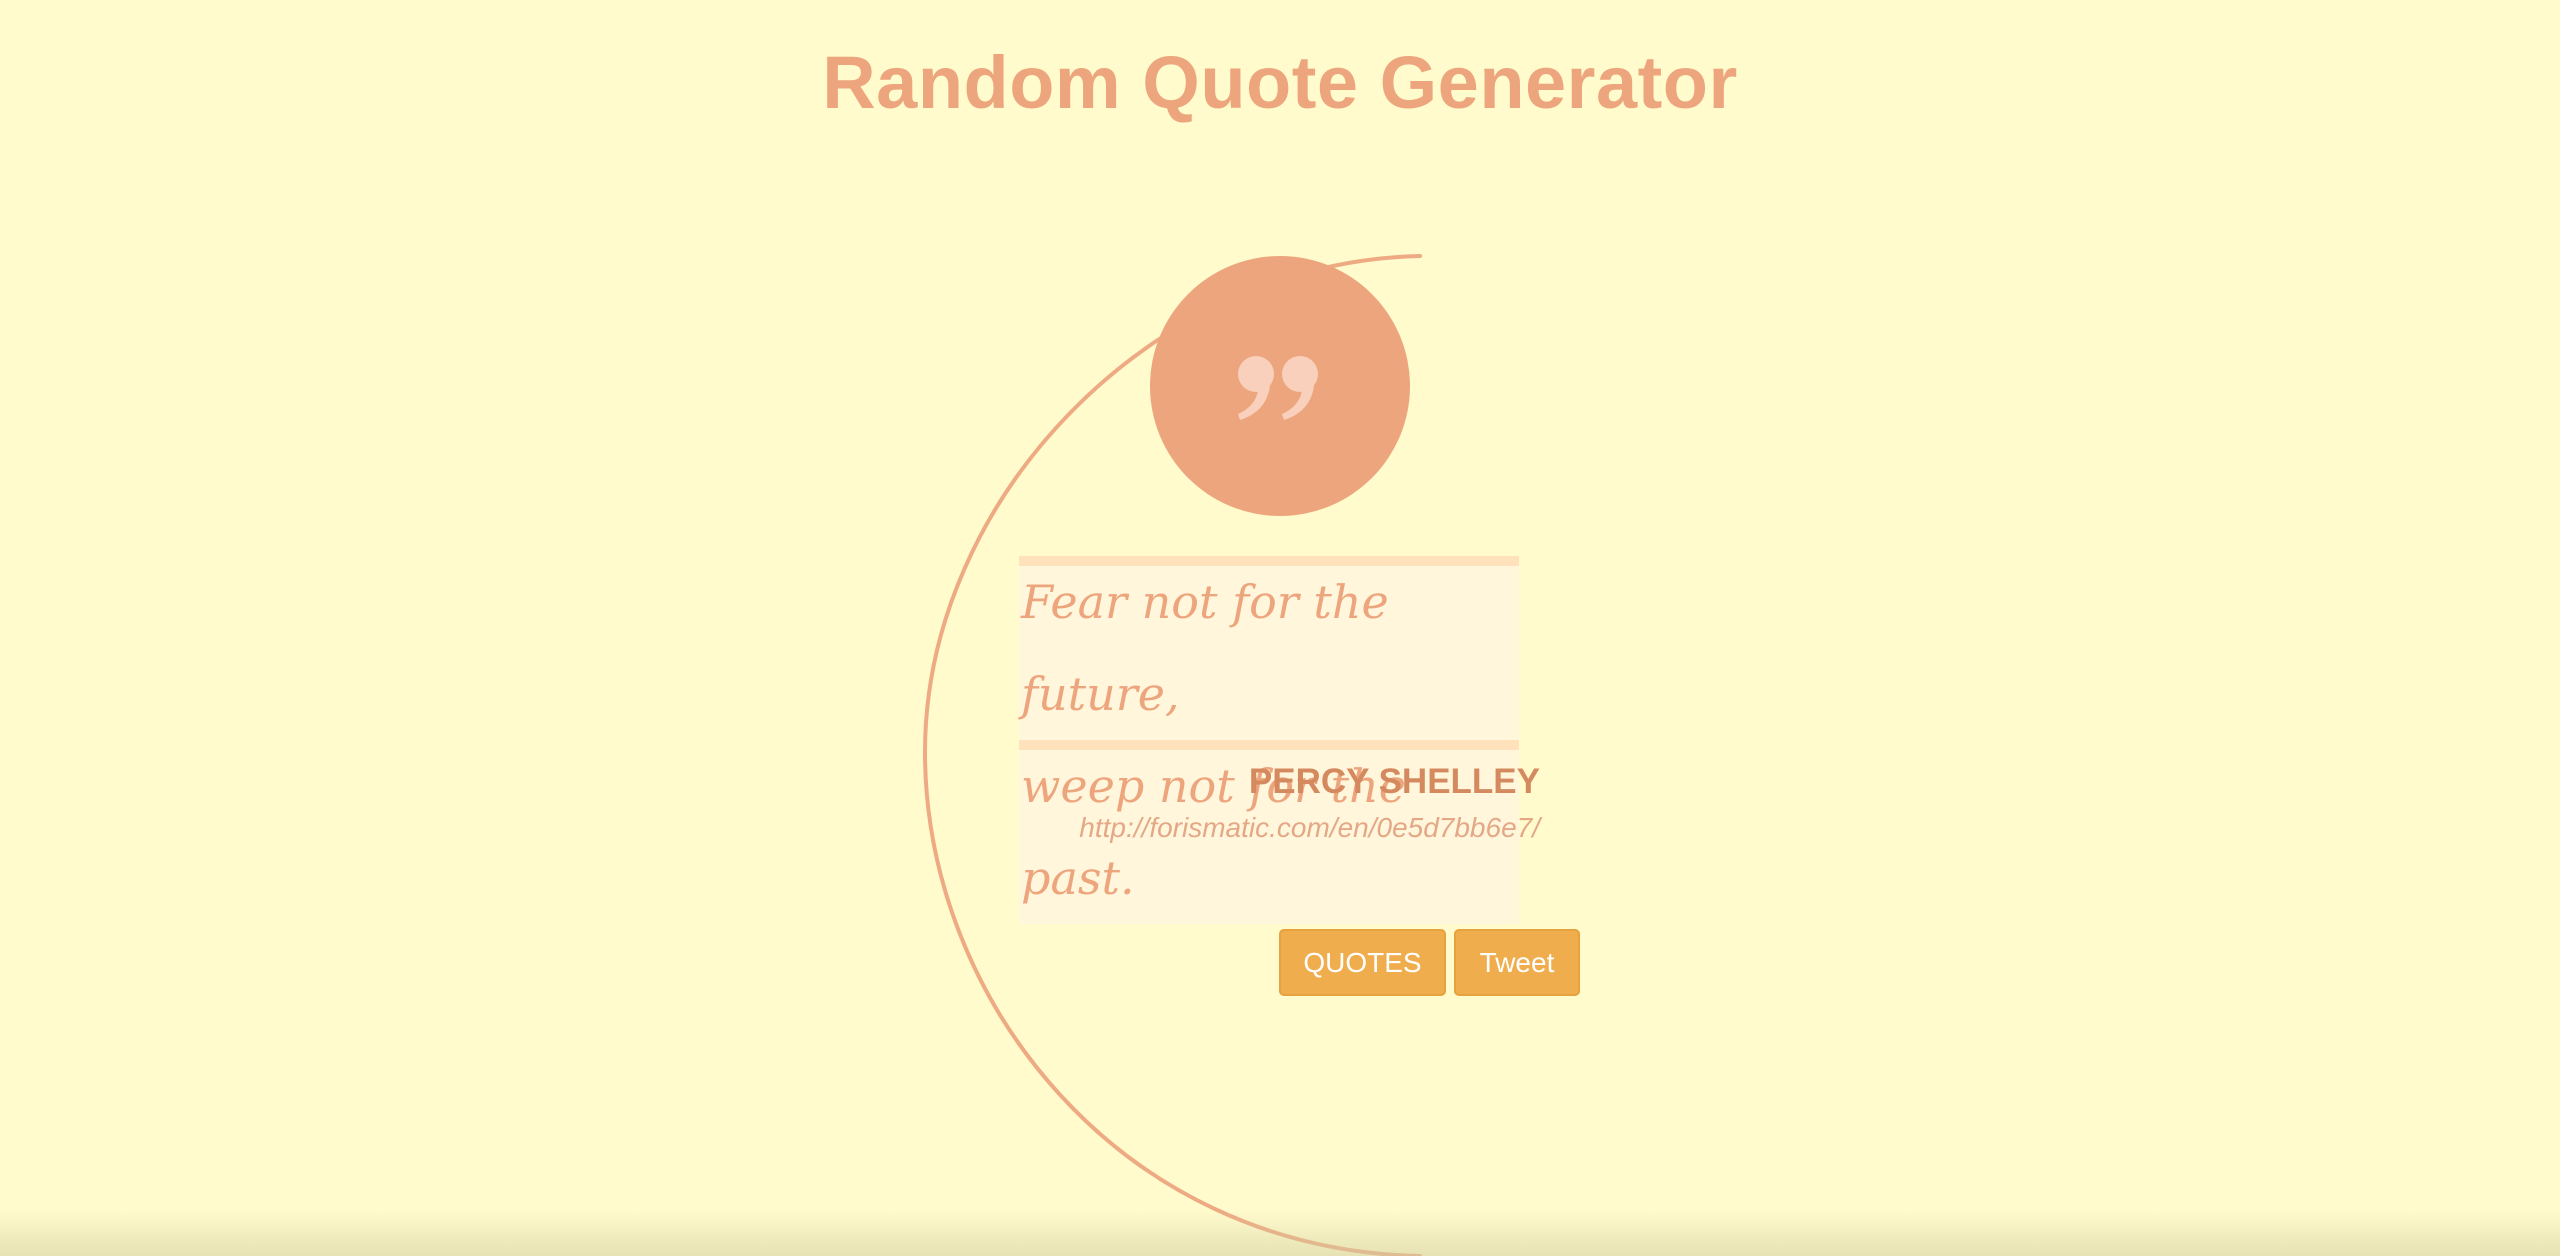  I want to click on quotes-button: QUOTES, so click(1362, 962).